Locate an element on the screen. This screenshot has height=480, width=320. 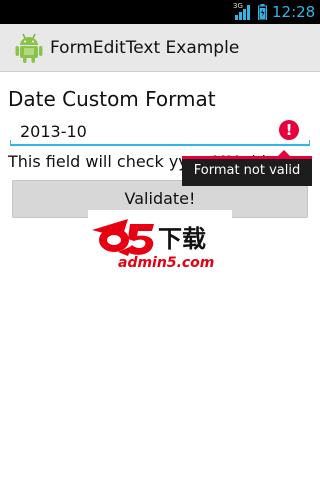
input-underline is located at coordinates (160, 143).